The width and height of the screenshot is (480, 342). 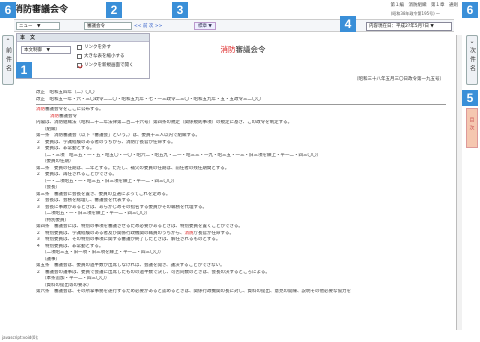 What do you see at coordinates (97, 47) in the screenshot?
I see `option-label: リンクを外す` at bounding box center [97, 47].